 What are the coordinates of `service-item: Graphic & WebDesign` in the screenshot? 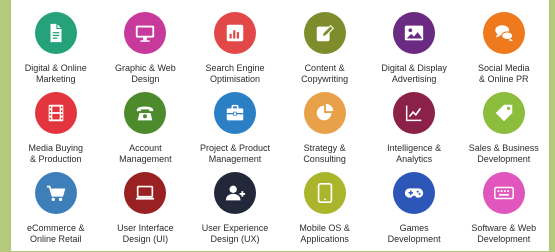 It's located at (146, 52).